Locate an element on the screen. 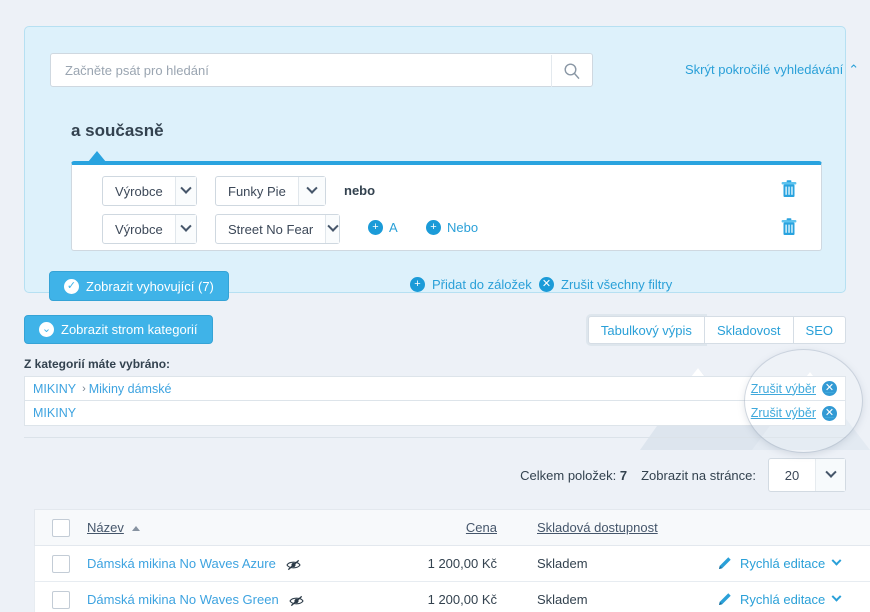 This screenshot has width=870, height=612. condition-value-select-2: Street No Fear is located at coordinates (277, 229).